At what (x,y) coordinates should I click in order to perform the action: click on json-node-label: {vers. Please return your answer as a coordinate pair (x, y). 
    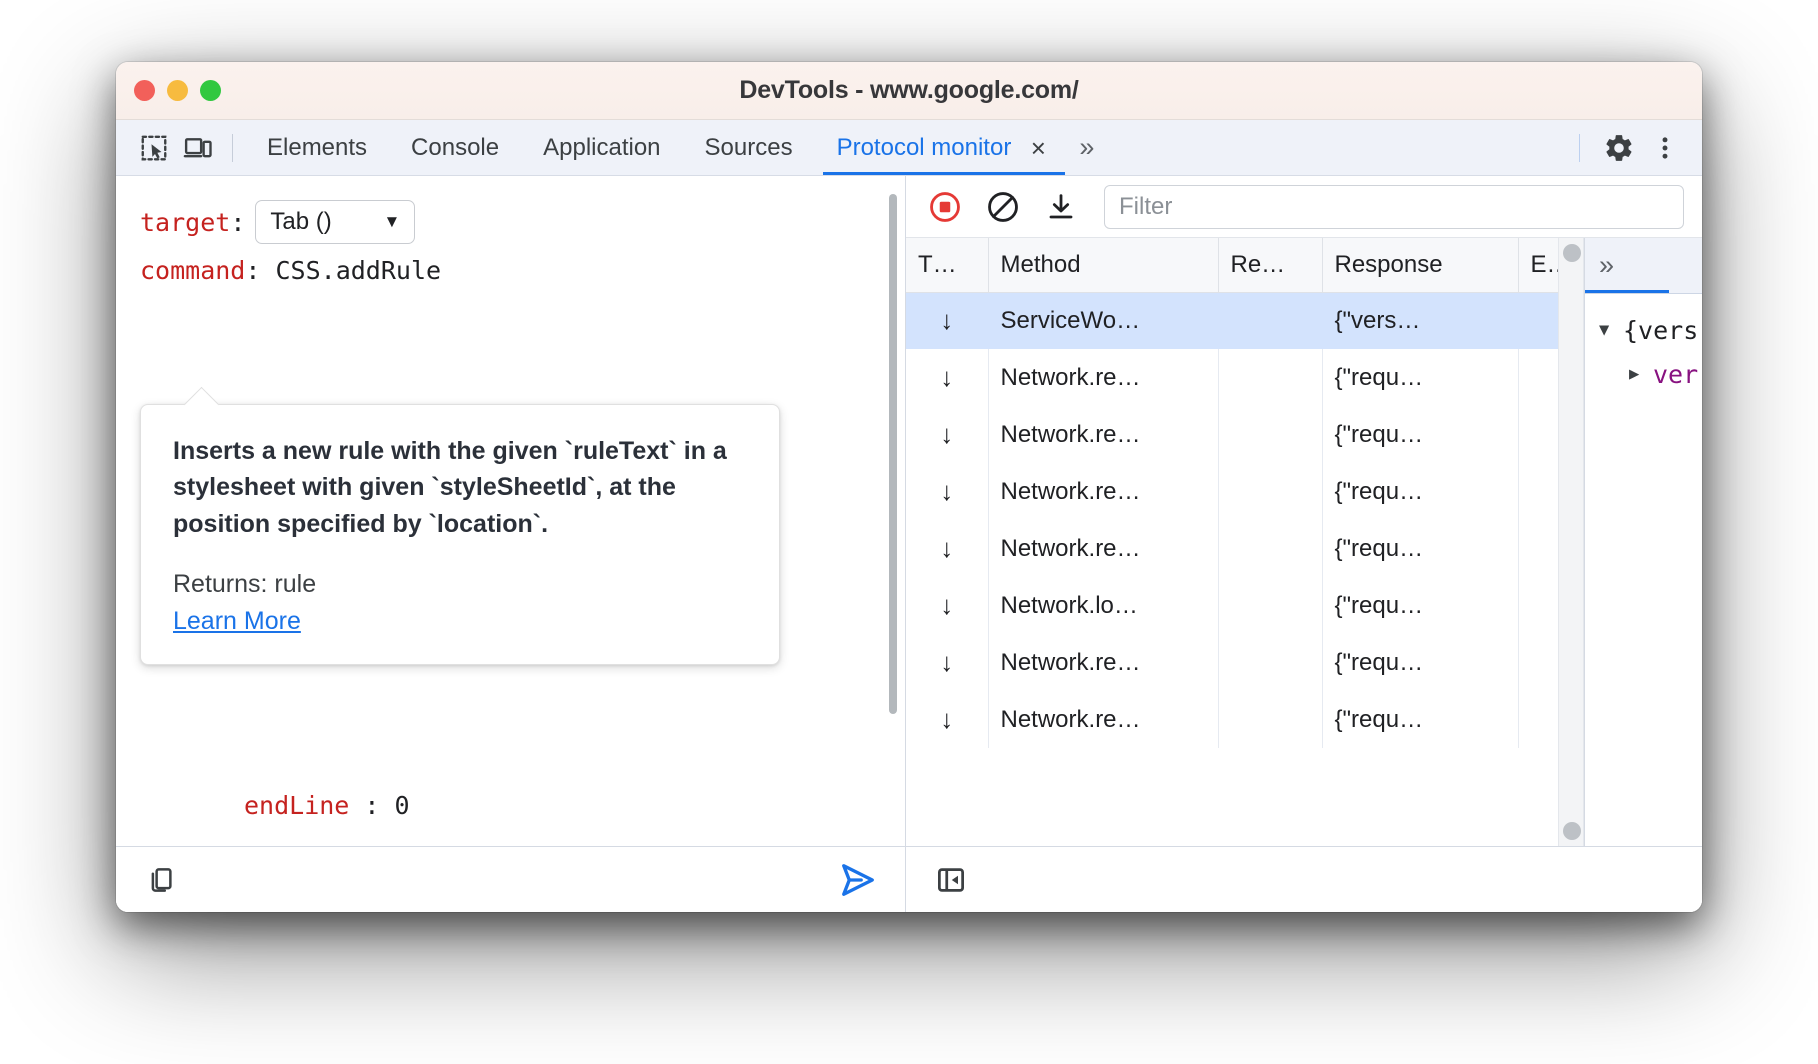
    Looking at the image, I should click on (1661, 330).